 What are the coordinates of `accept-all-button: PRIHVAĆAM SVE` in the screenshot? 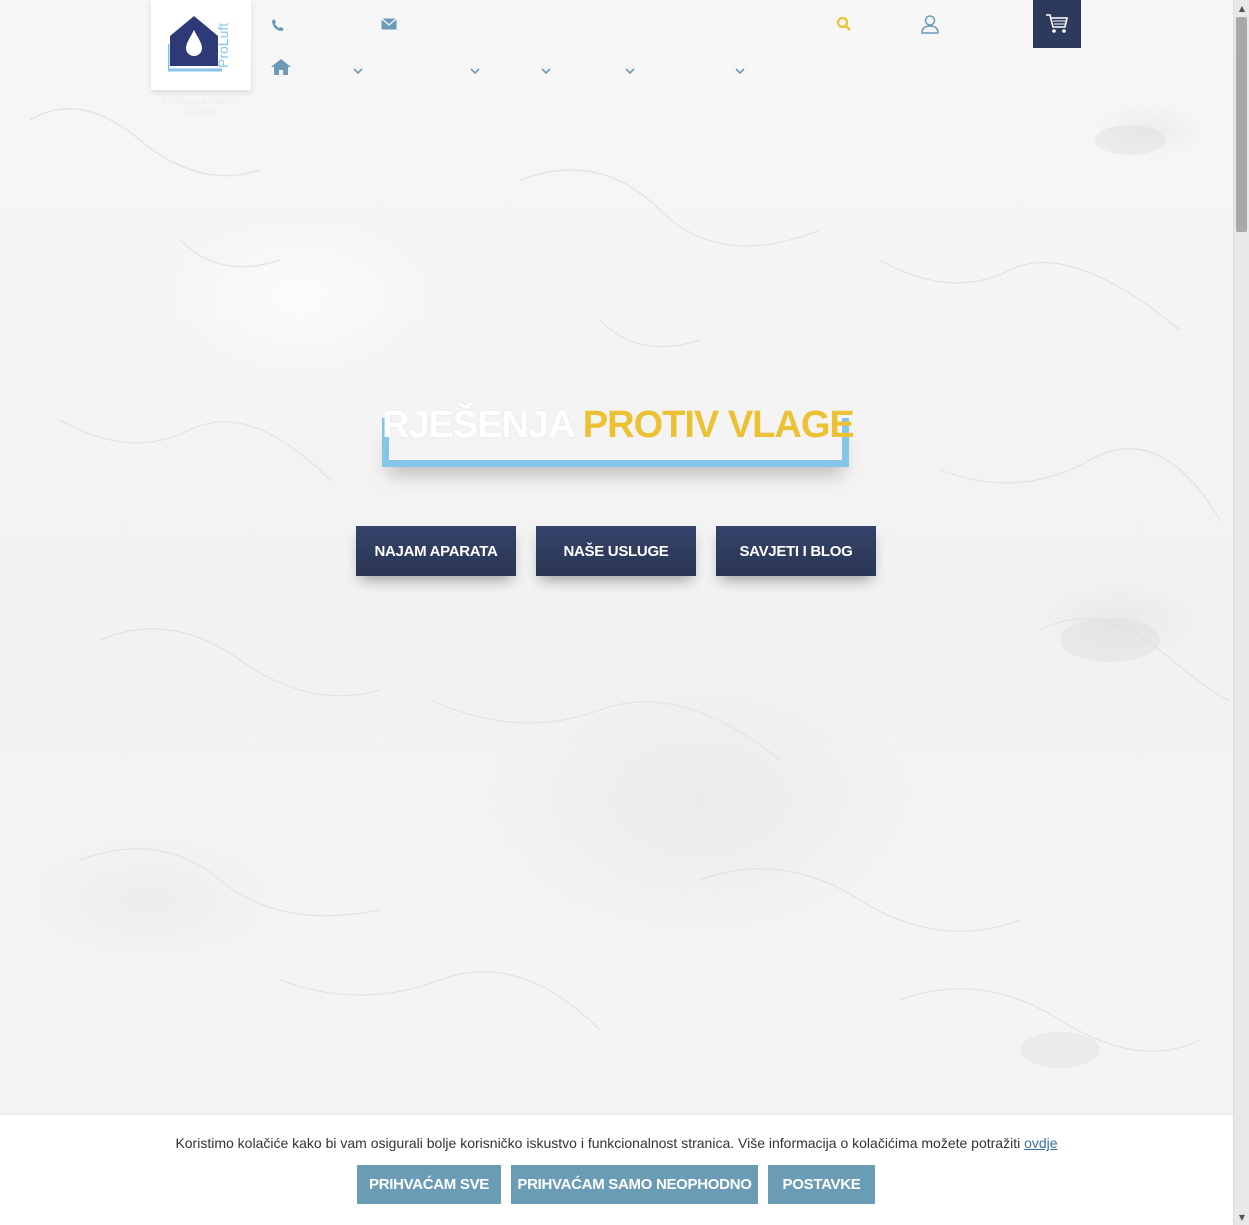 It's located at (429, 1184).